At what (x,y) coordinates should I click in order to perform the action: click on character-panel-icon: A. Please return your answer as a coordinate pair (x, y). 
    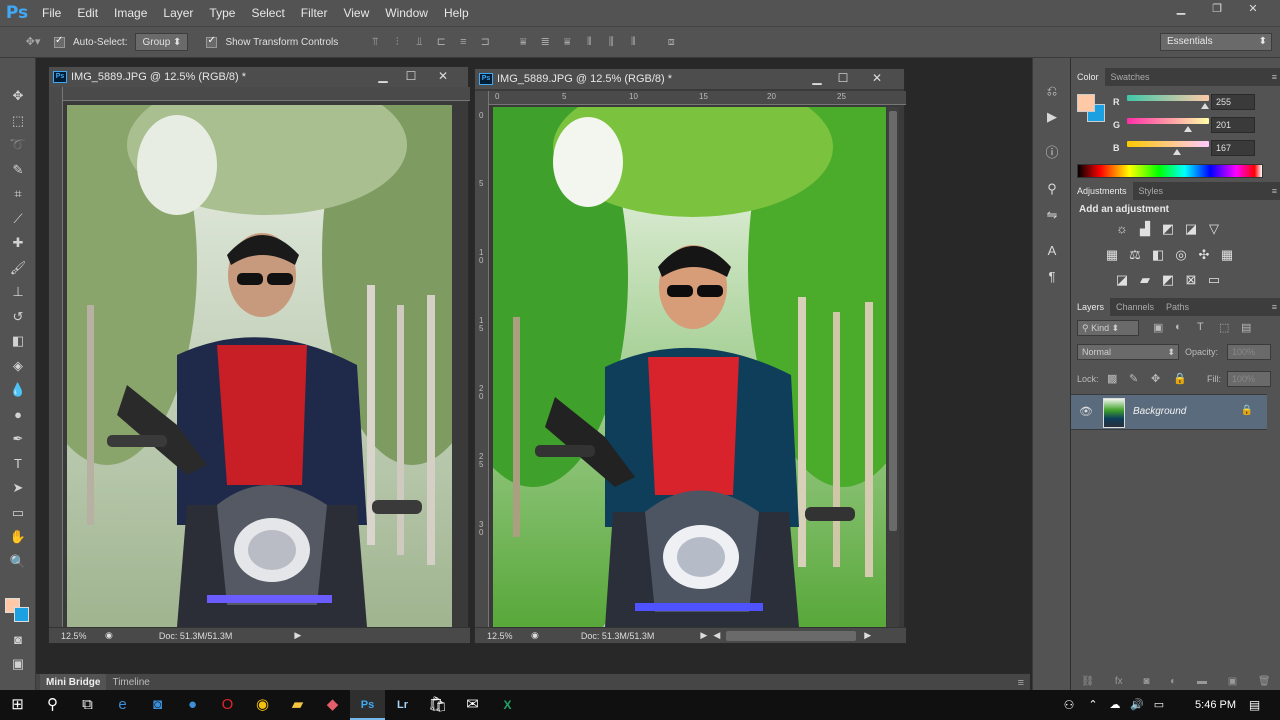
    Looking at the image, I should click on (1052, 251).